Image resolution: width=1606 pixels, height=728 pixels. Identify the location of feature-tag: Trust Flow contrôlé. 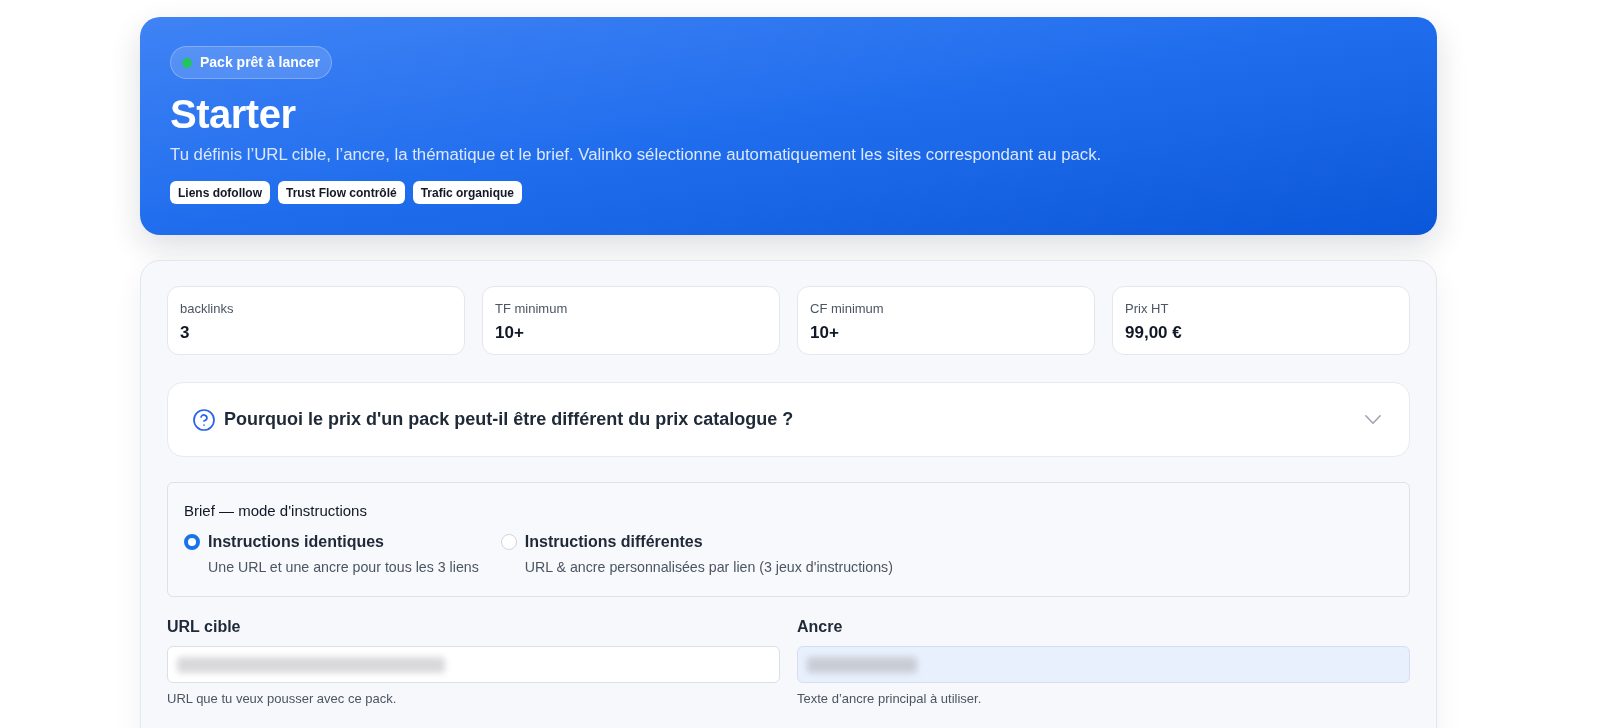
(341, 192).